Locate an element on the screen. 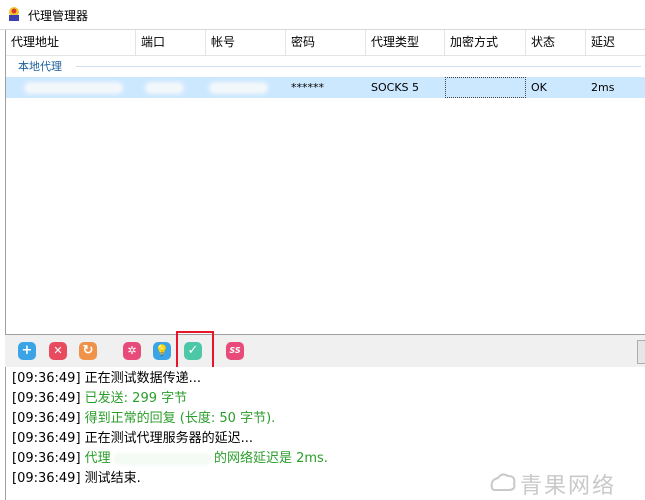 The width and height of the screenshot is (645, 500). log-line: [09:36:49] 已发送: 299 字节 is located at coordinates (99, 399).